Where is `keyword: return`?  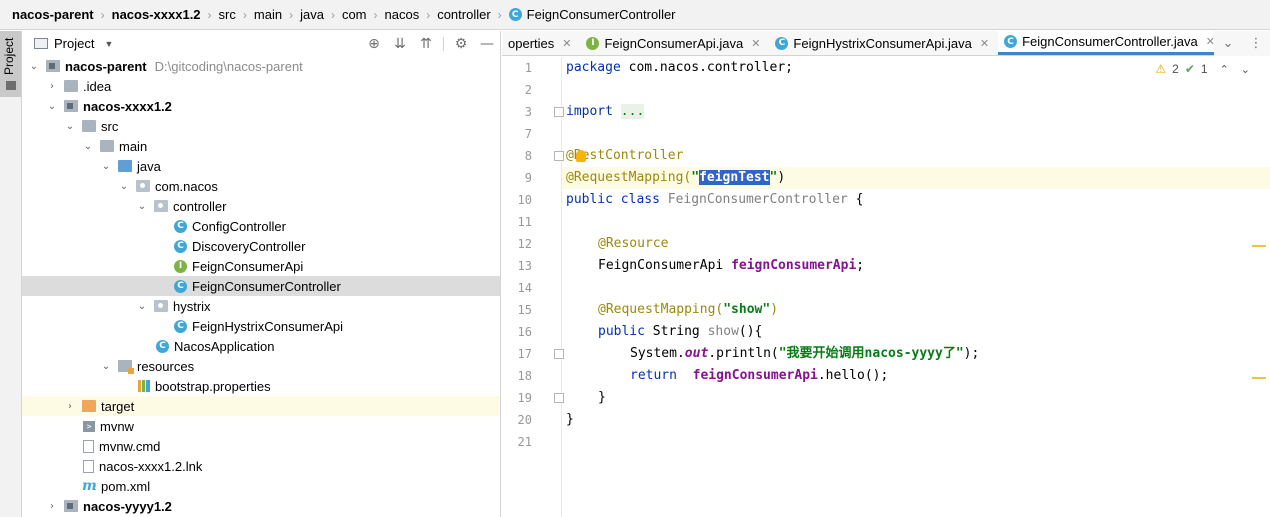 keyword: return is located at coordinates (653, 375).